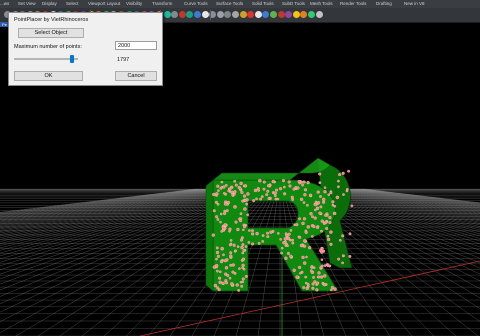 The image size is (480, 336). I want to click on toolbar-tab: Display, so click(49, 3).